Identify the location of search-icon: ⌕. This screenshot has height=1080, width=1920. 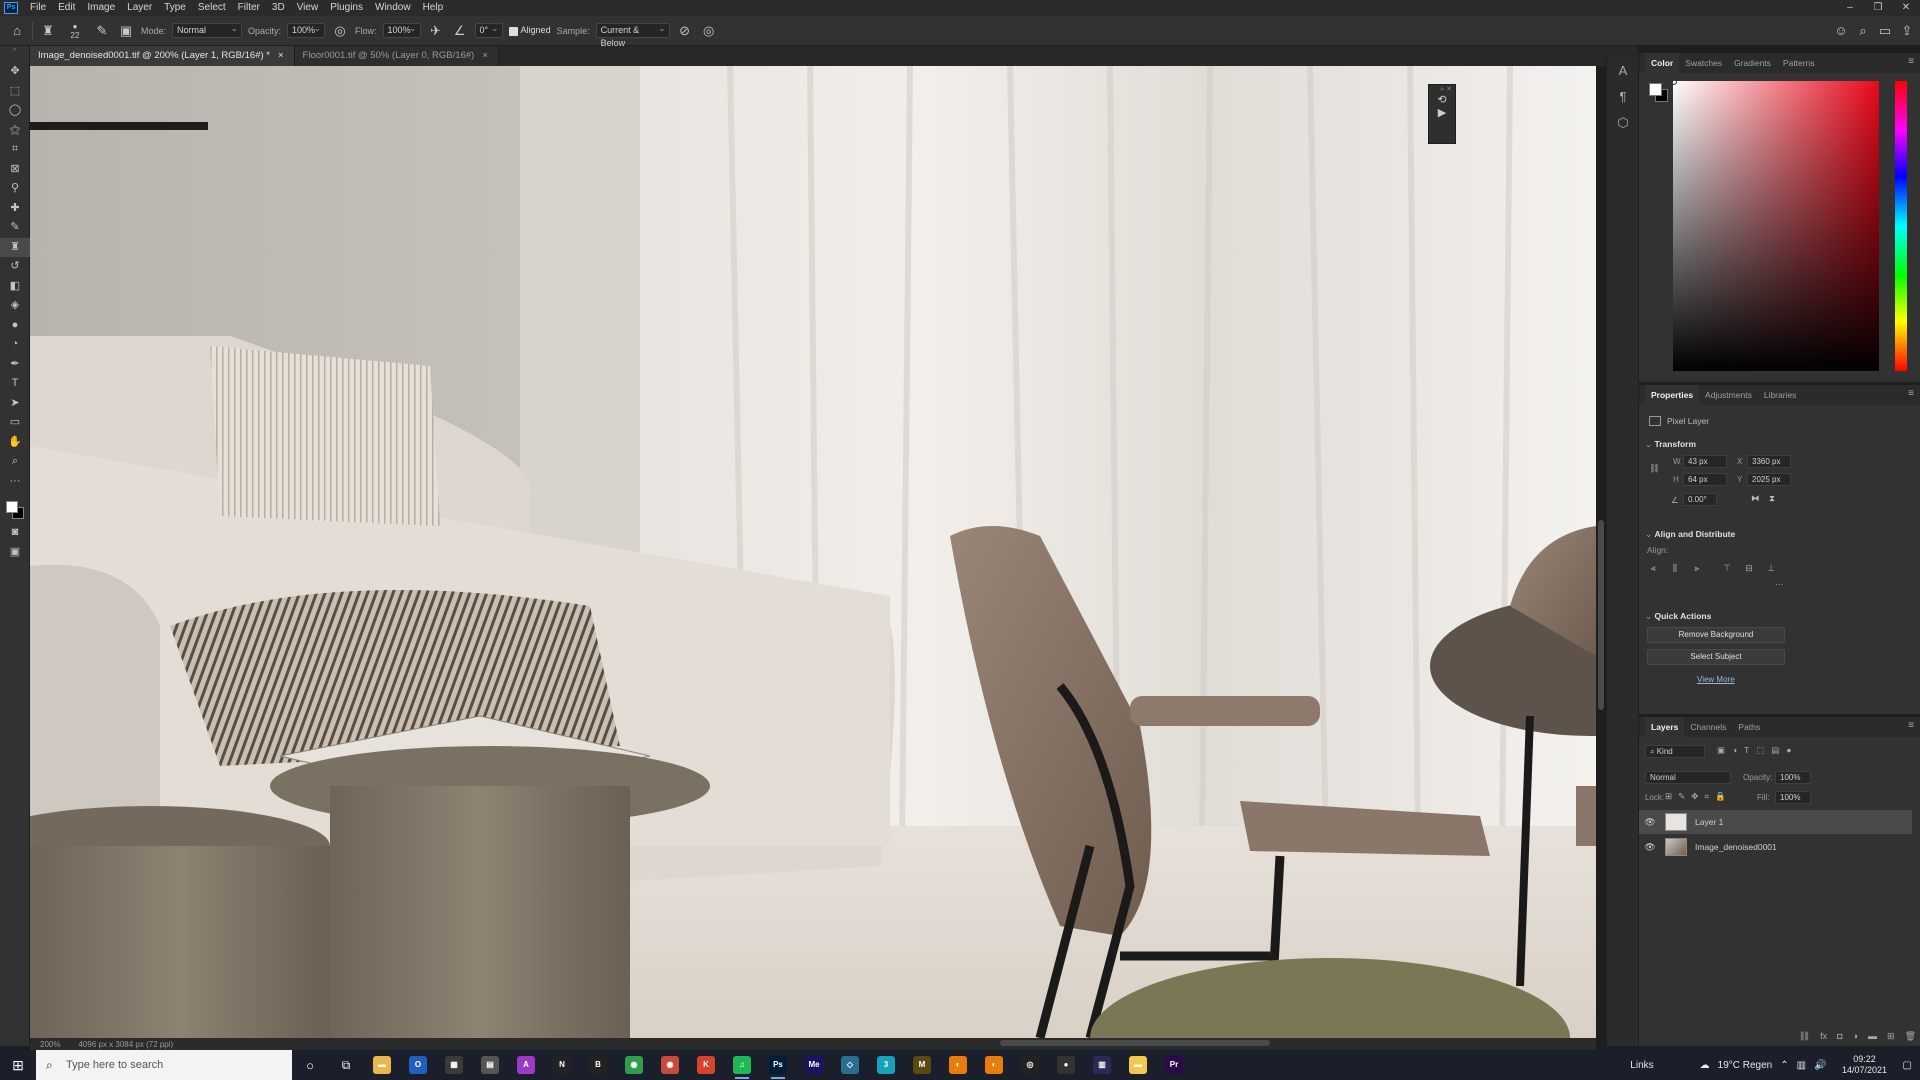
(1863, 31).